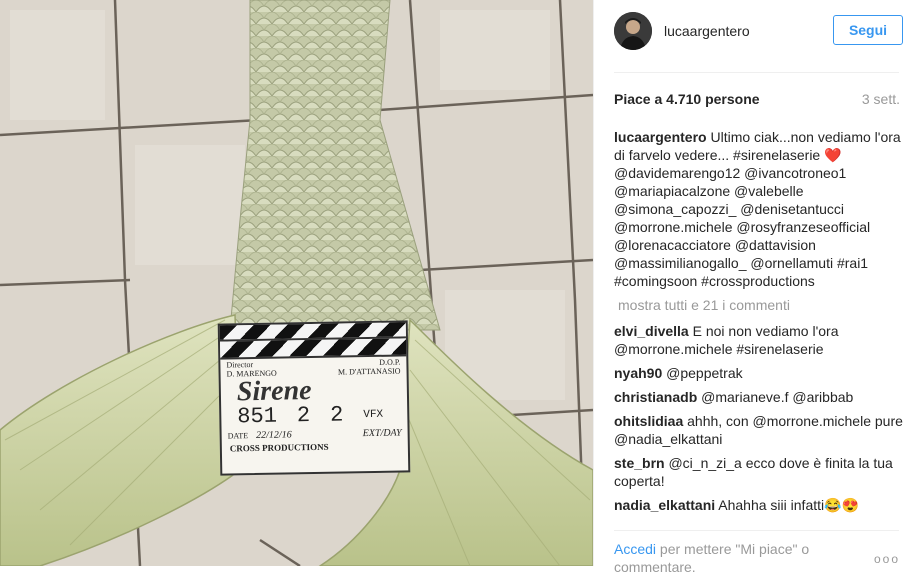 This screenshot has width=918, height=576. Describe the element at coordinates (660, 137) in the screenshot. I see `caption-username: lucaargentero` at that location.